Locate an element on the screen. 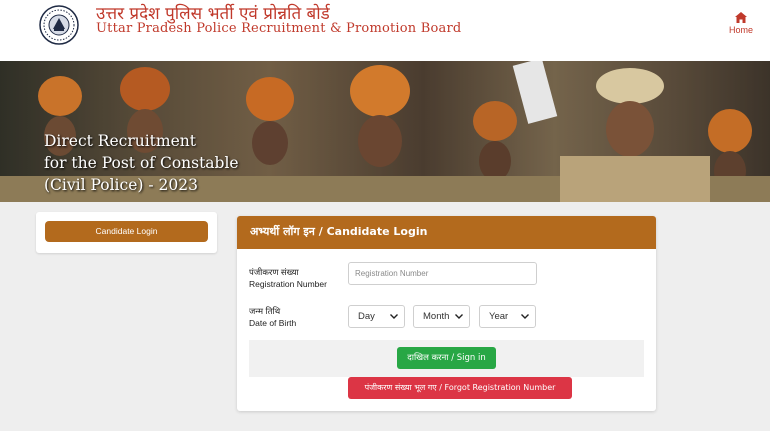 The image size is (770, 431). dob-month-select: Month is located at coordinates (441, 316).